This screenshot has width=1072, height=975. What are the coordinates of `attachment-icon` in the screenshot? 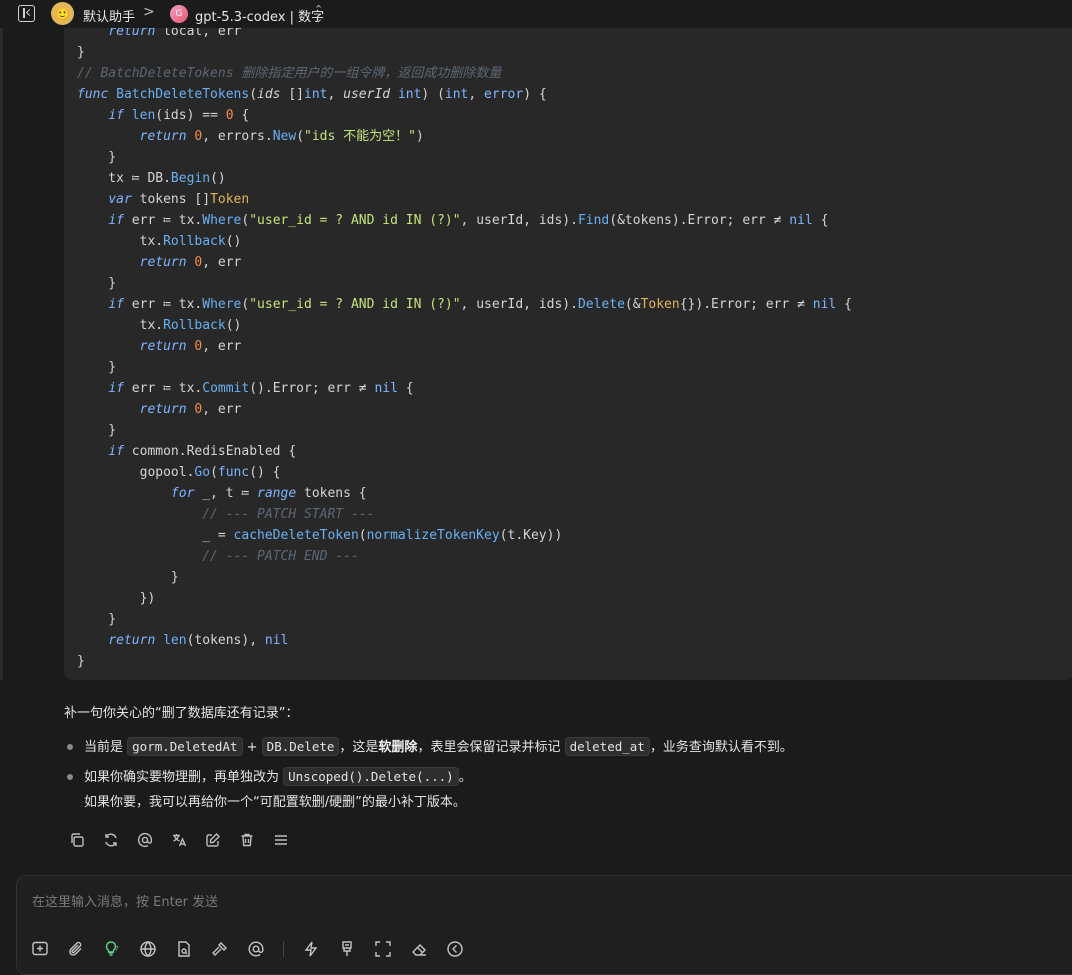 It's located at (76, 949).